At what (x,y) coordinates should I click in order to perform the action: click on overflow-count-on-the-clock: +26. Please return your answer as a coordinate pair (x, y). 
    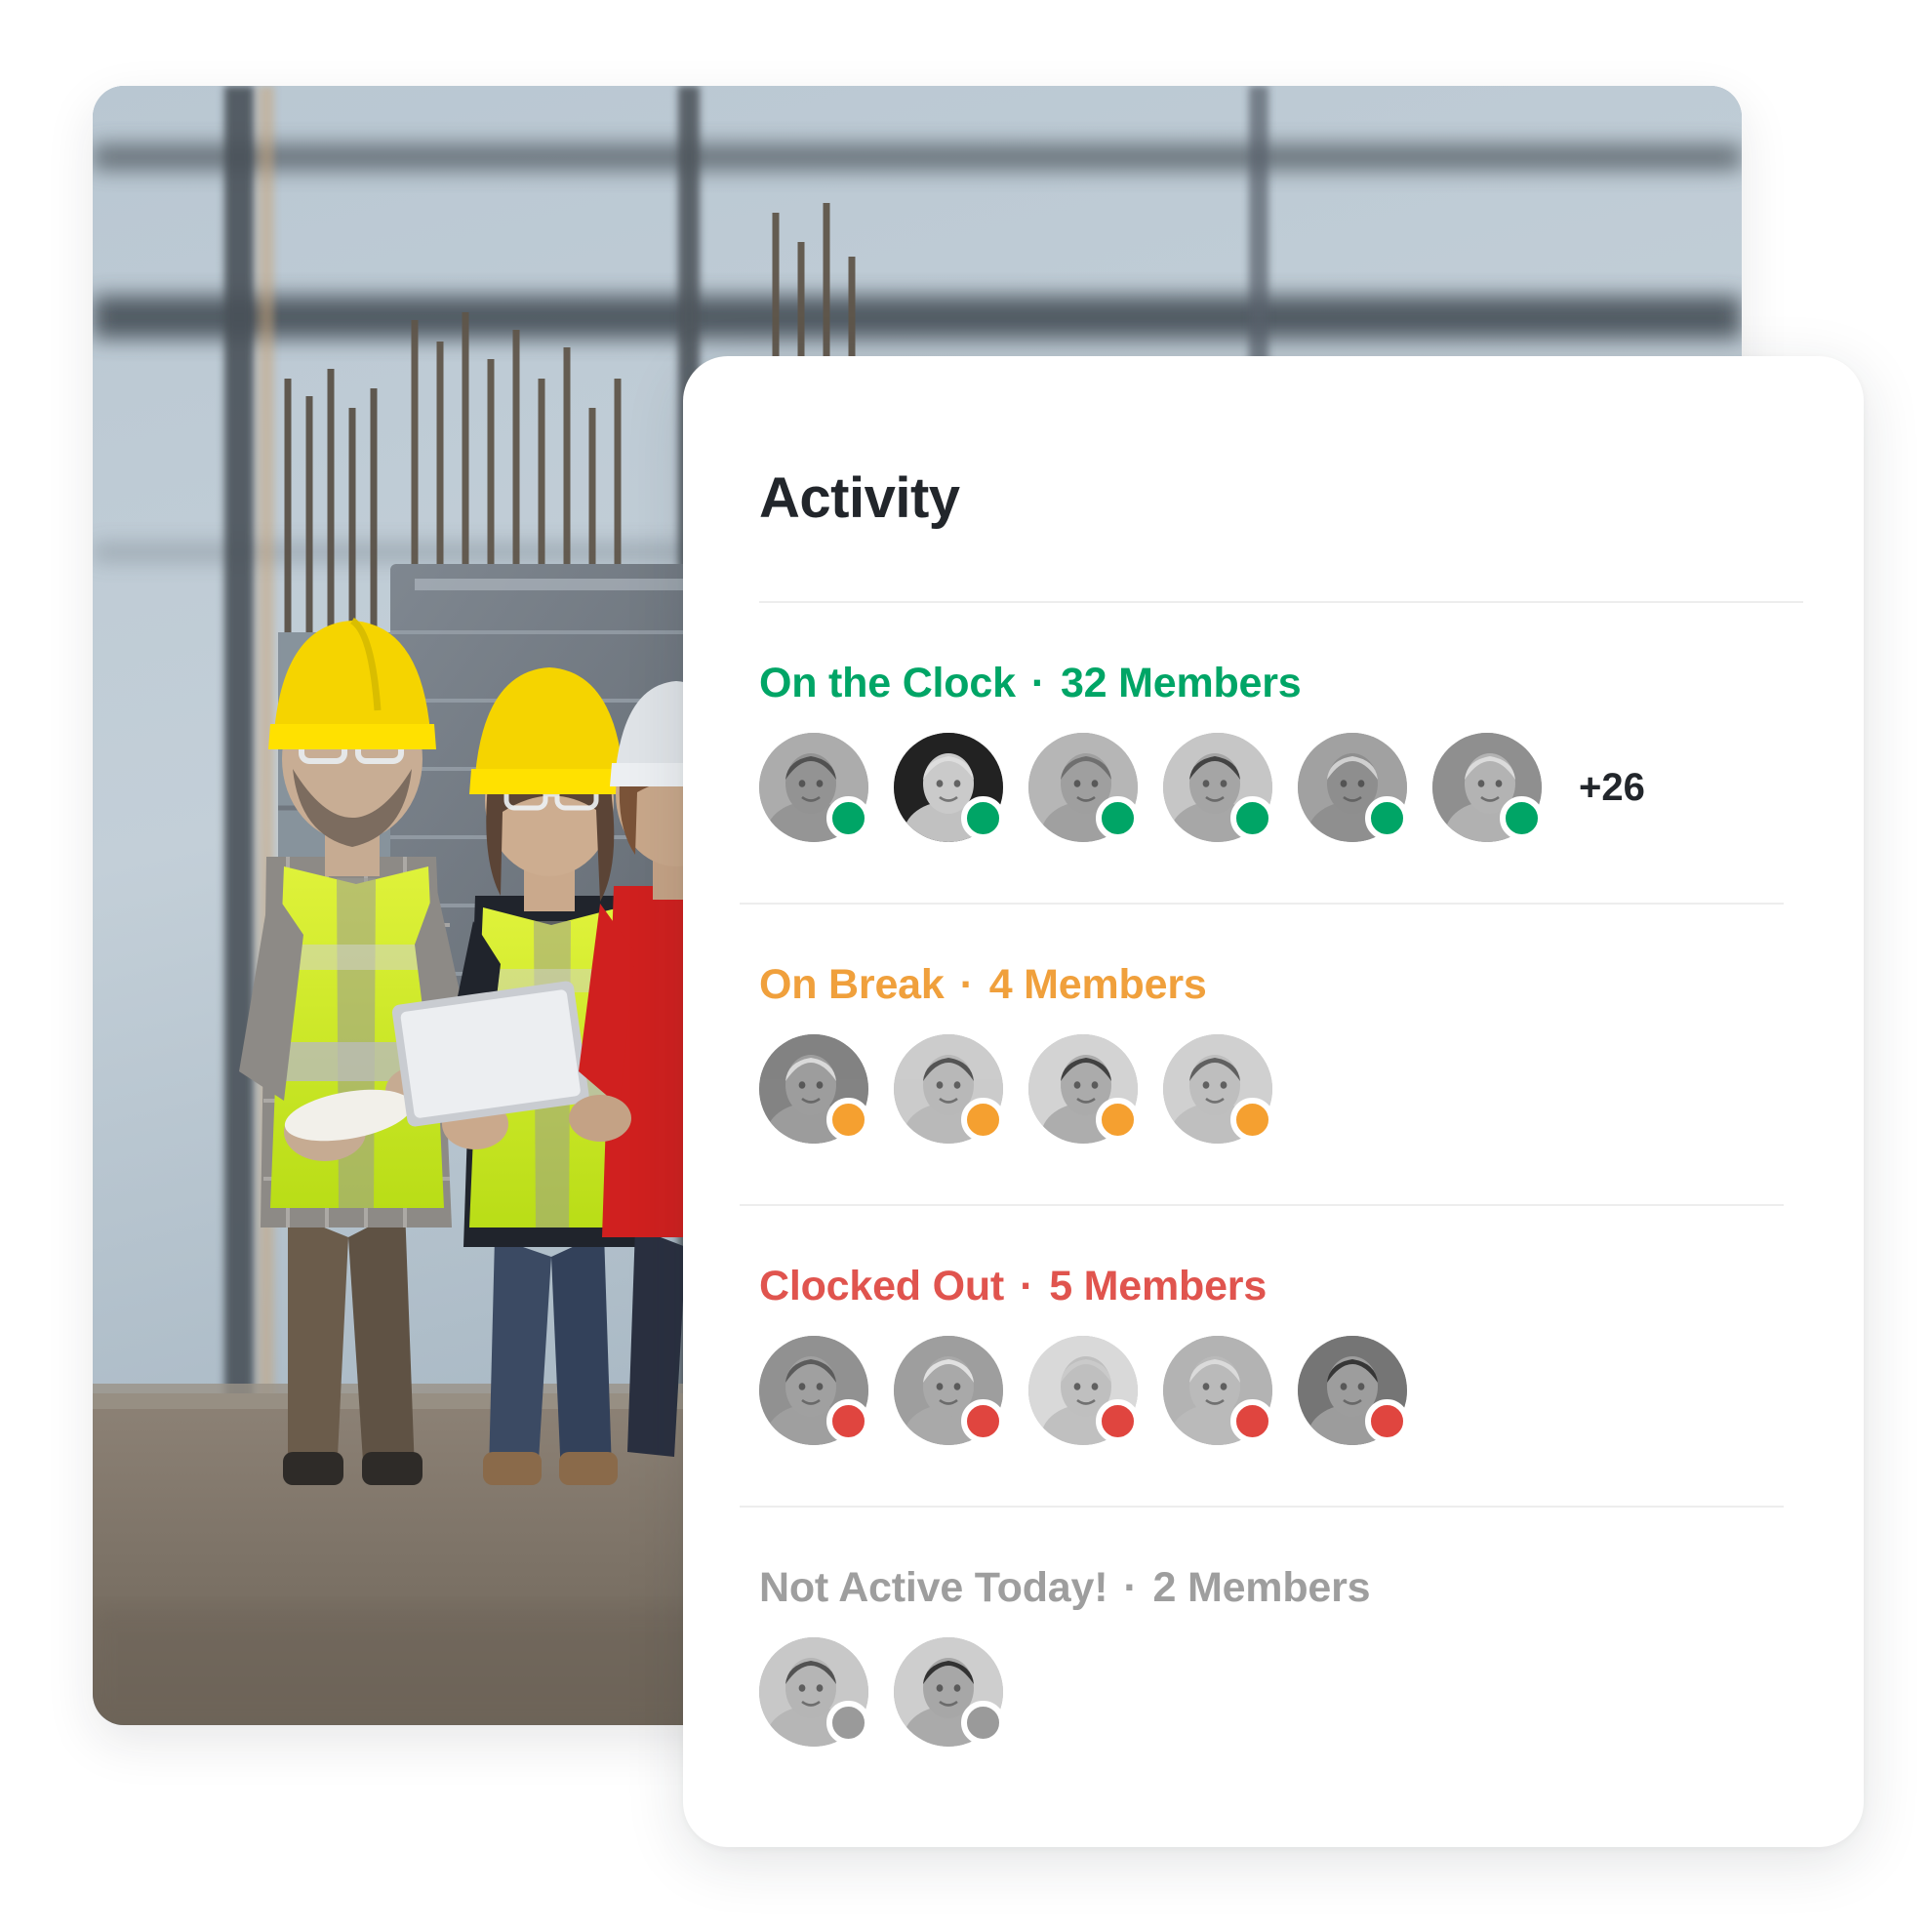
    Looking at the image, I should click on (1612, 788).